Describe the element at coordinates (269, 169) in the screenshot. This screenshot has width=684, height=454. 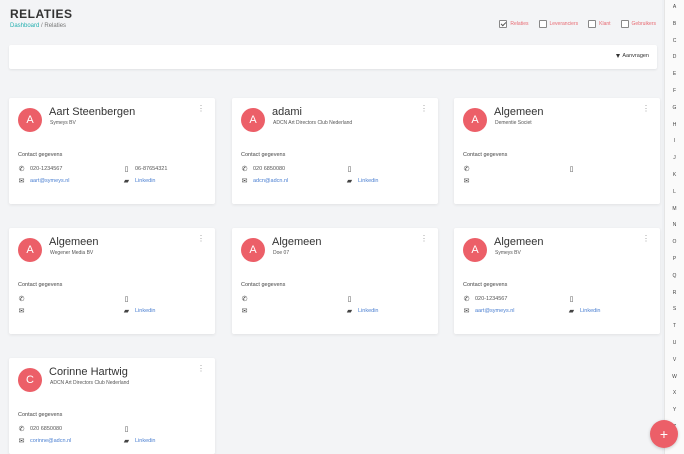
I see `phone-value: 020 6850080` at that location.